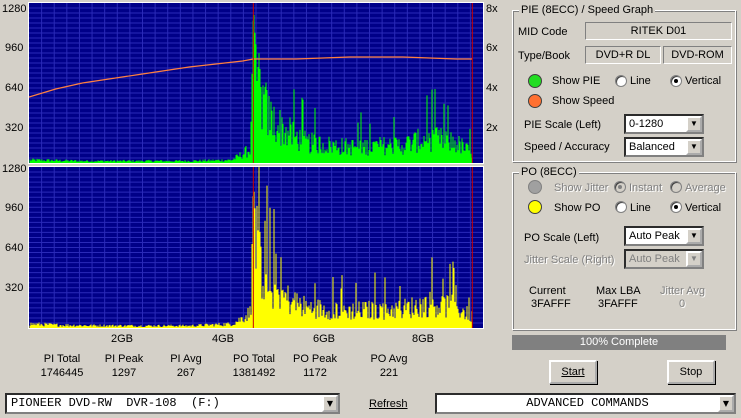 The height and width of the screenshot is (418, 741). I want to click on po-scale-label: PO Scale (Left), so click(562, 238).